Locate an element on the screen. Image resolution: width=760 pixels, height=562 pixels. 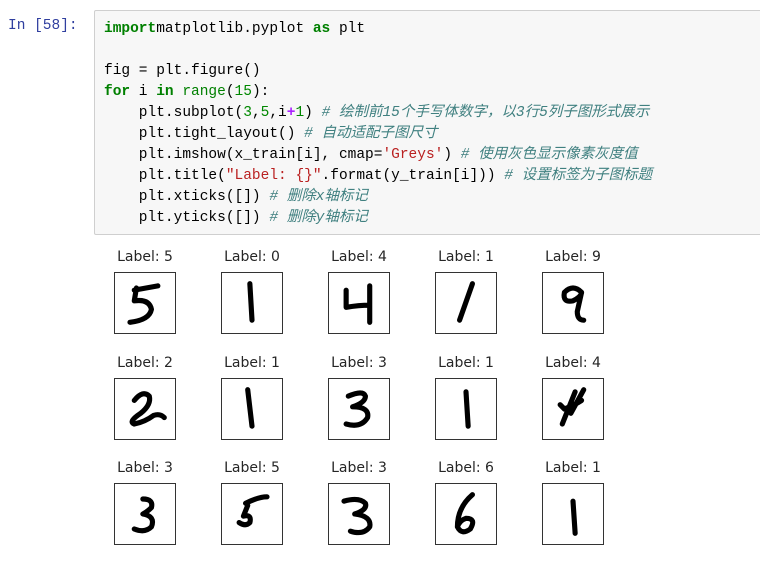
code-token: ): is located at coordinates (260, 92).